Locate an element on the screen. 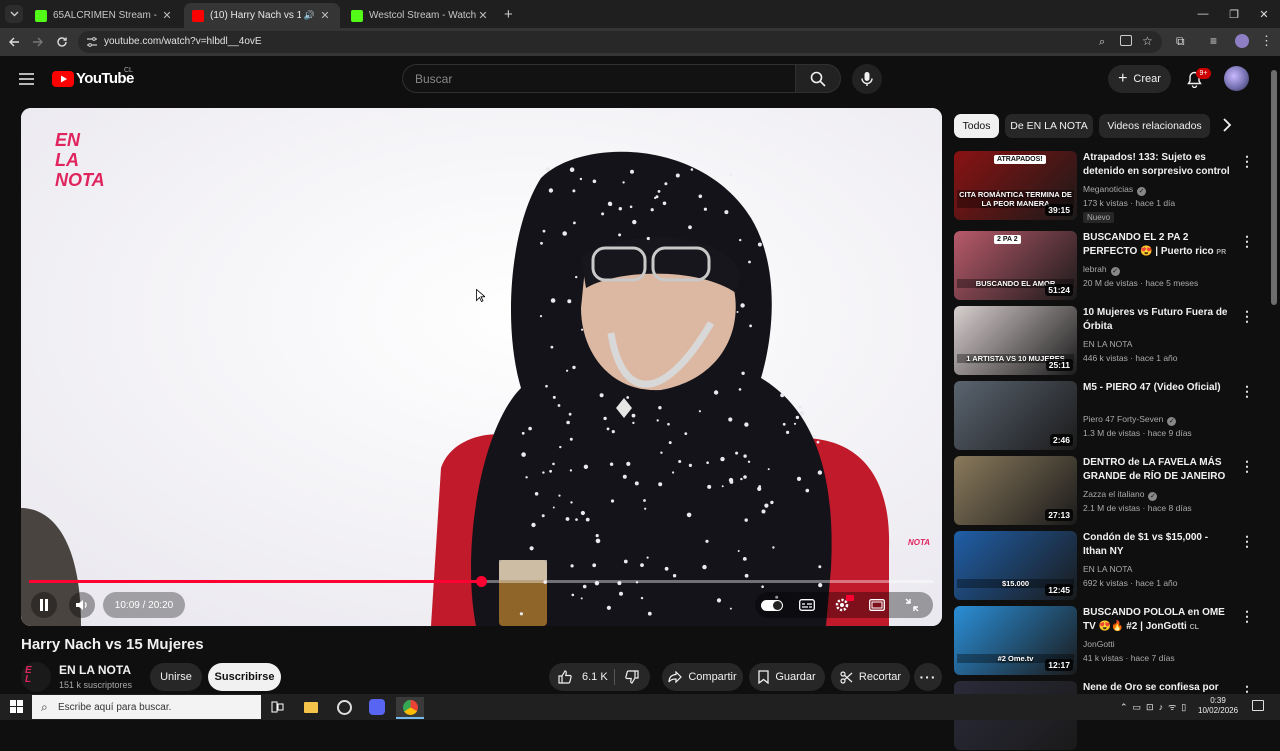 The width and height of the screenshot is (1280, 751). tab-search-button is located at coordinates (14, 14).